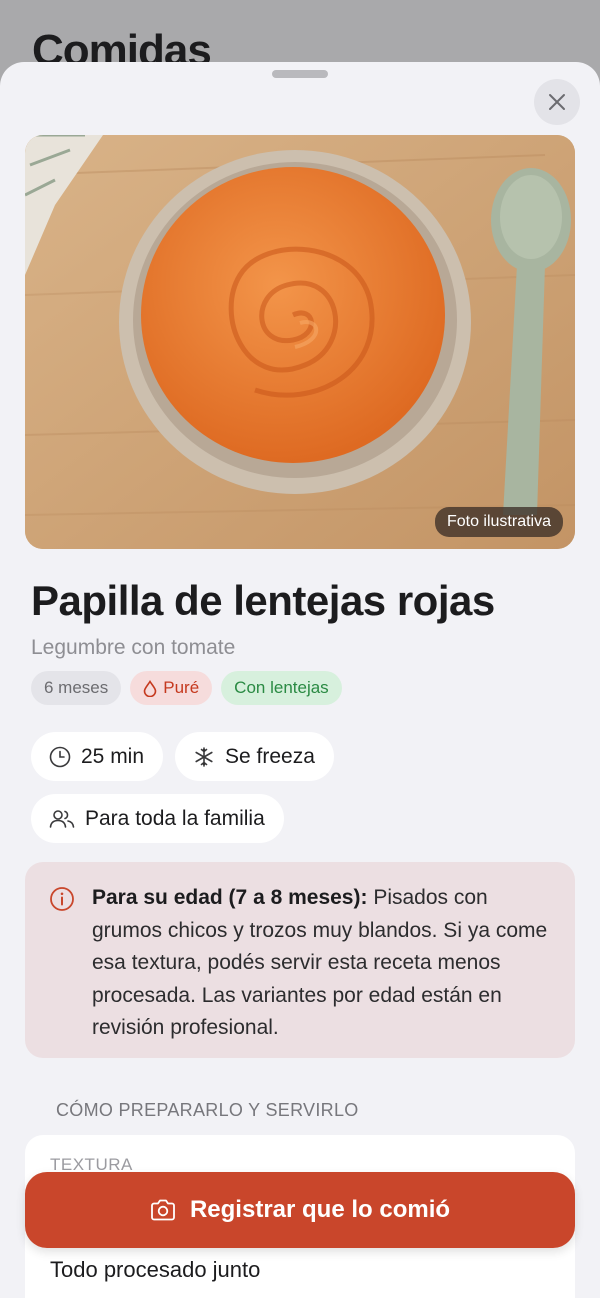 The height and width of the screenshot is (1298, 600). What do you see at coordinates (62, 899) in the screenshot?
I see `info-icon` at bounding box center [62, 899].